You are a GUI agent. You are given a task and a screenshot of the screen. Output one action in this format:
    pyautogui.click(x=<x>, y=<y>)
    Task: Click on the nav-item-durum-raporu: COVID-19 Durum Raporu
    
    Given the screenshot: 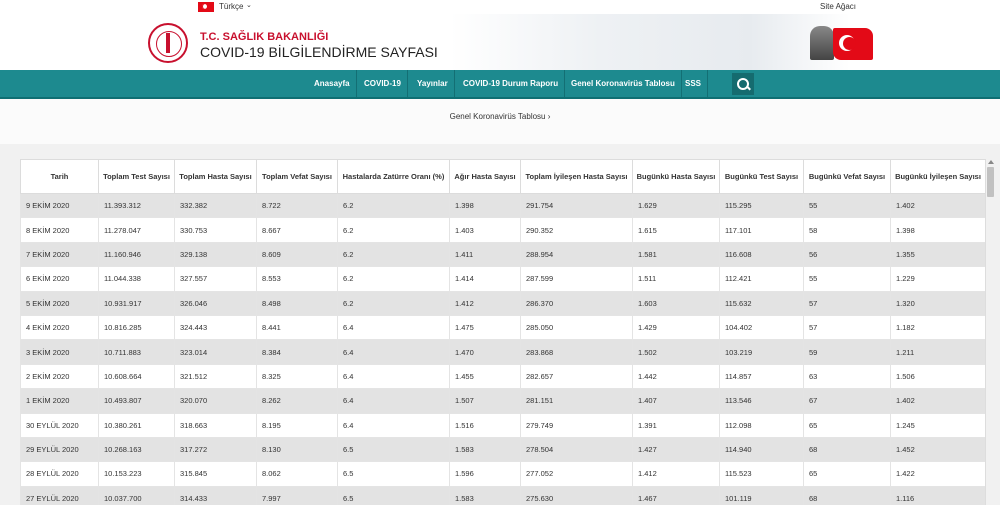 What is the action you would take?
    pyautogui.click(x=511, y=83)
    